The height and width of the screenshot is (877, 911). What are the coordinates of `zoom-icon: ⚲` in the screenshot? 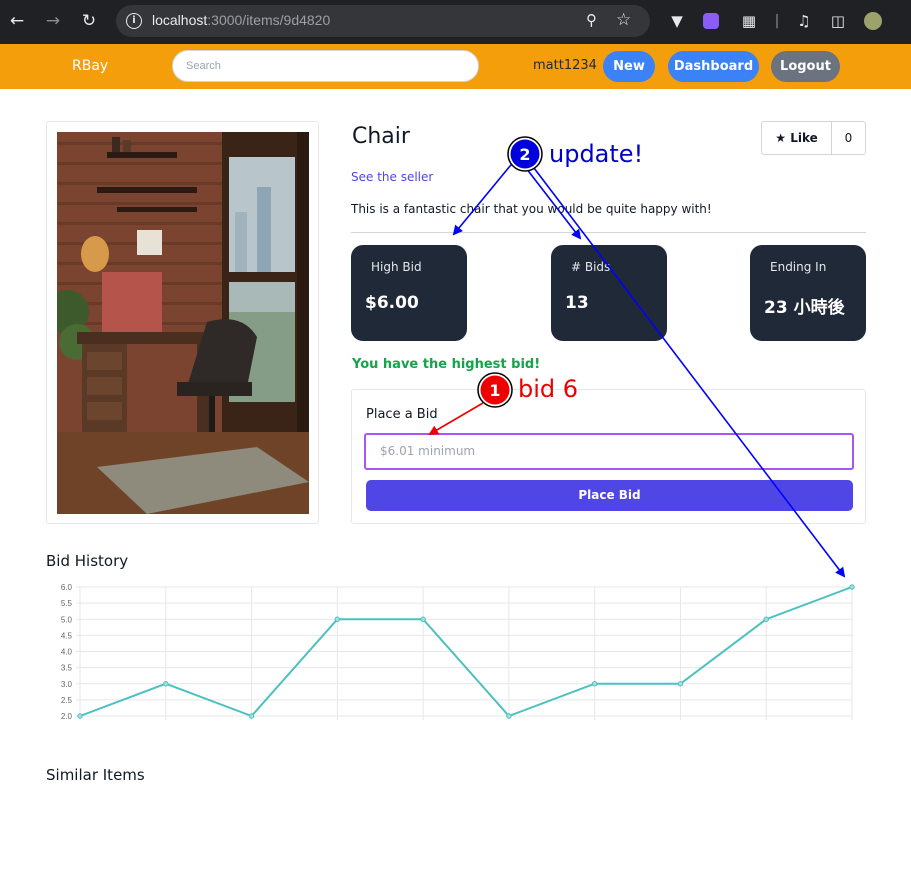 It's located at (596, 21).